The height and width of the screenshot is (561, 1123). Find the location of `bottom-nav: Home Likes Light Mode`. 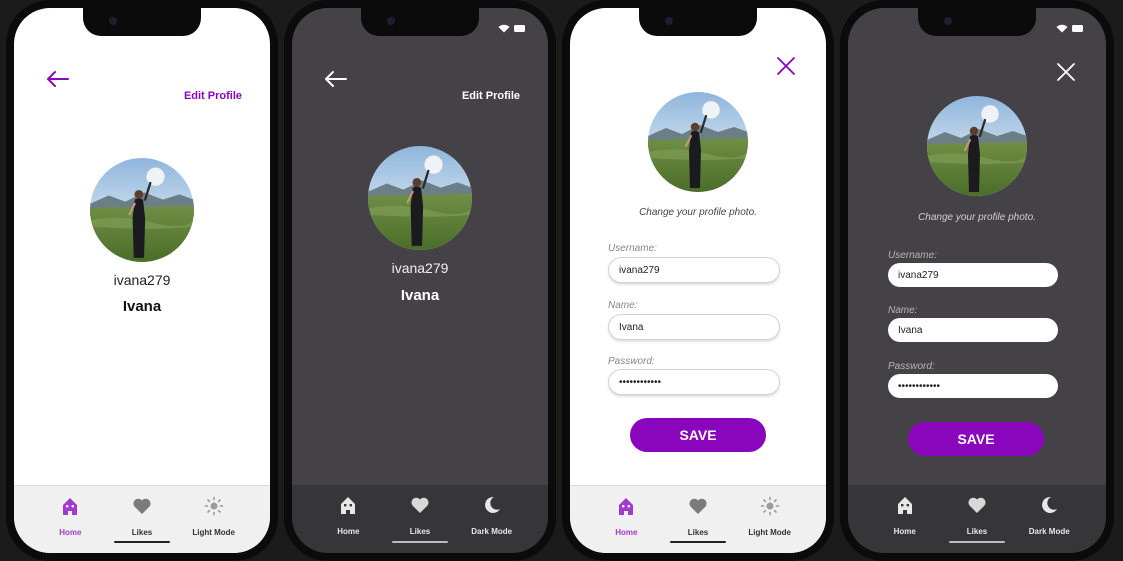

bottom-nav: Home Likes Light Mode is located at coordinates (698, 519).